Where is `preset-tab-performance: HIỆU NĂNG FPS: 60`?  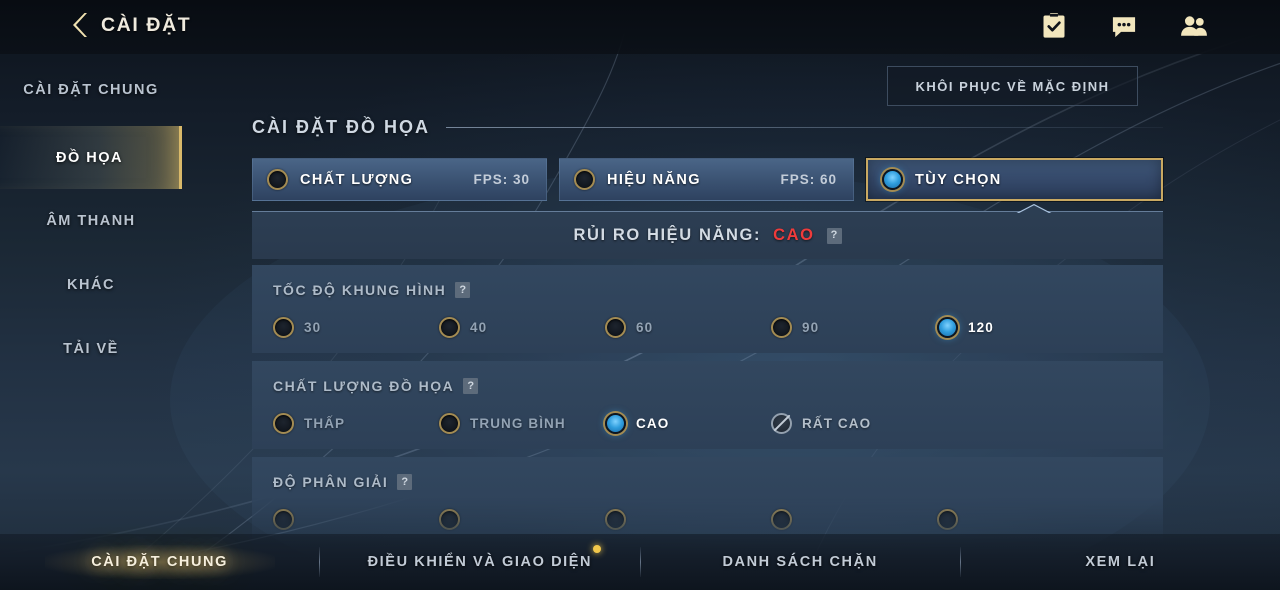 preset-tab-performance: HIỆU NĂNG FPS: 60 is located at coordinates (706, 179).